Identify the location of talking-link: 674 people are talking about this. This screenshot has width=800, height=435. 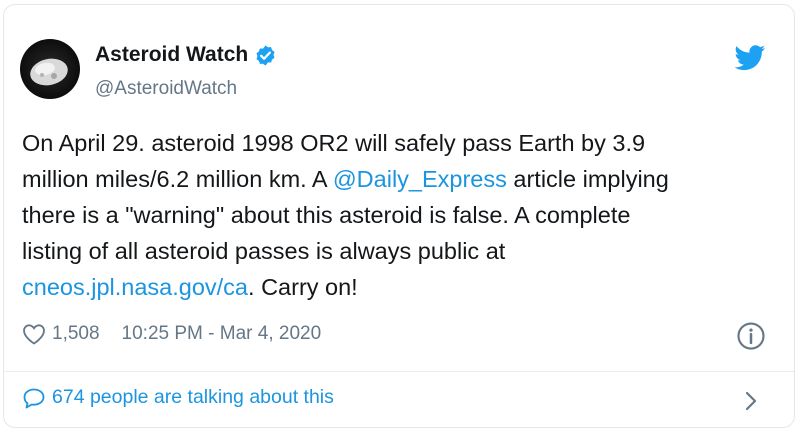
(178, 397).